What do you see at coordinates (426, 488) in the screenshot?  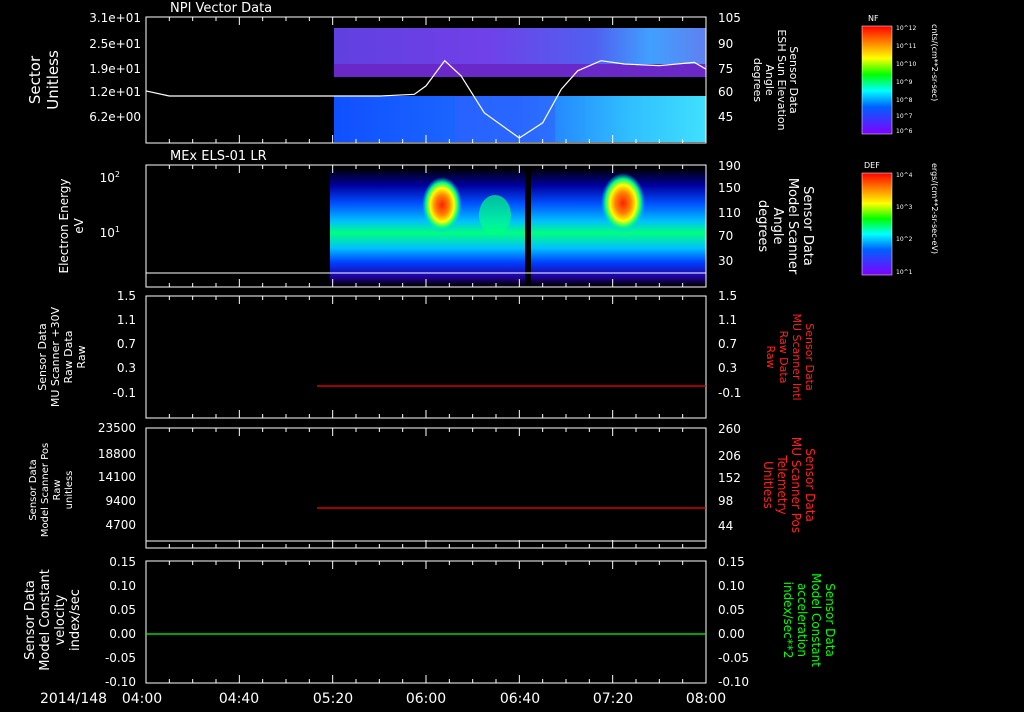 I see `p4-frame` at bounding box center [426, 488].